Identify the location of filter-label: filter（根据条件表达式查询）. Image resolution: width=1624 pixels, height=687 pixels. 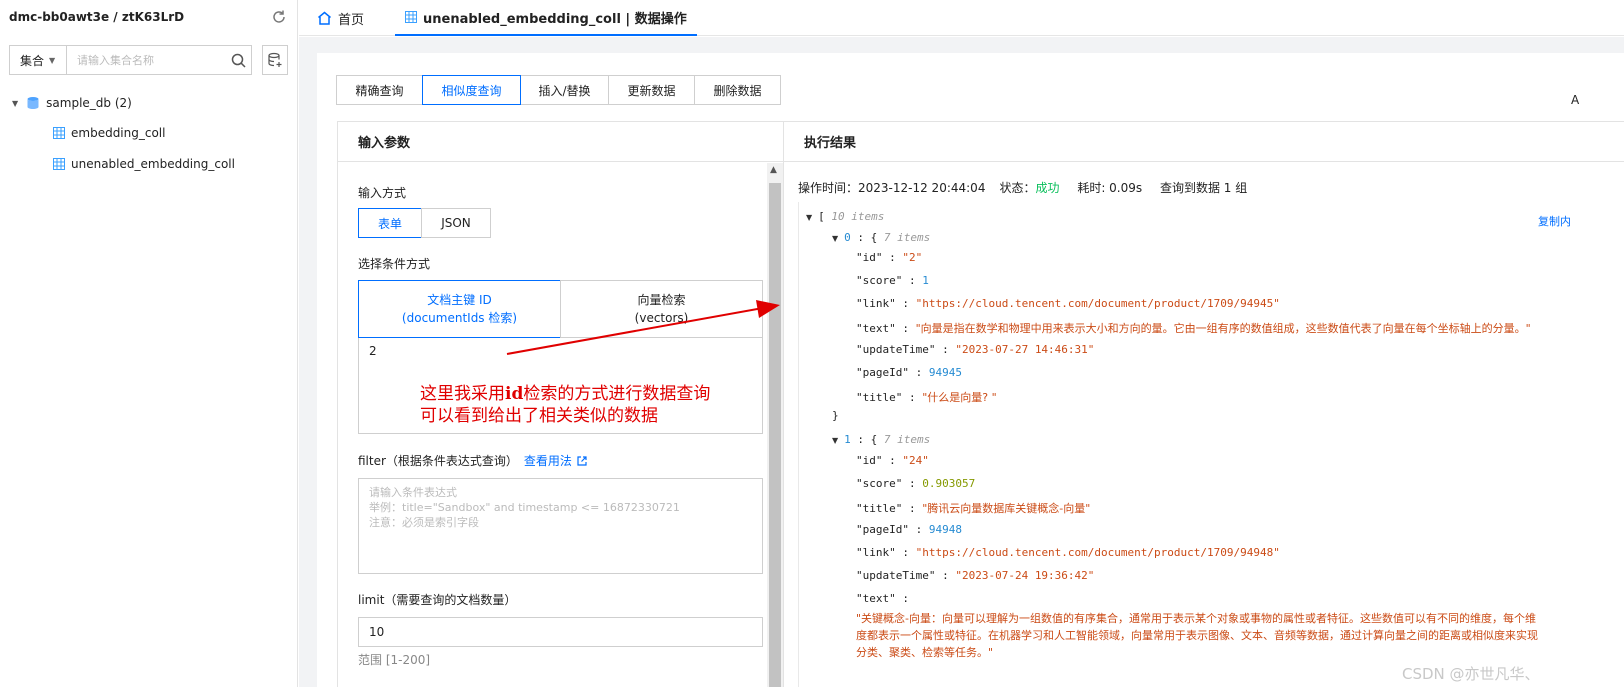
(438, 461).